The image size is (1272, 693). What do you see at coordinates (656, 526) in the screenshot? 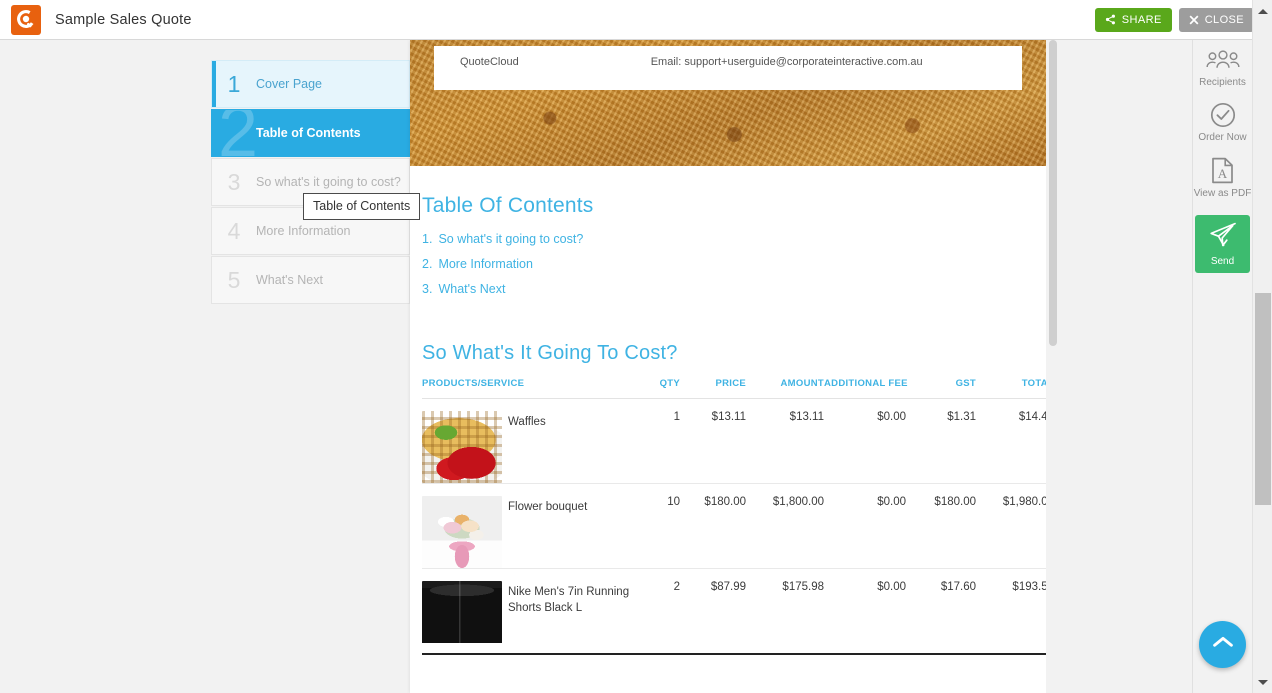
I see `qty-cell: 10` at bounding box center [656, 526].